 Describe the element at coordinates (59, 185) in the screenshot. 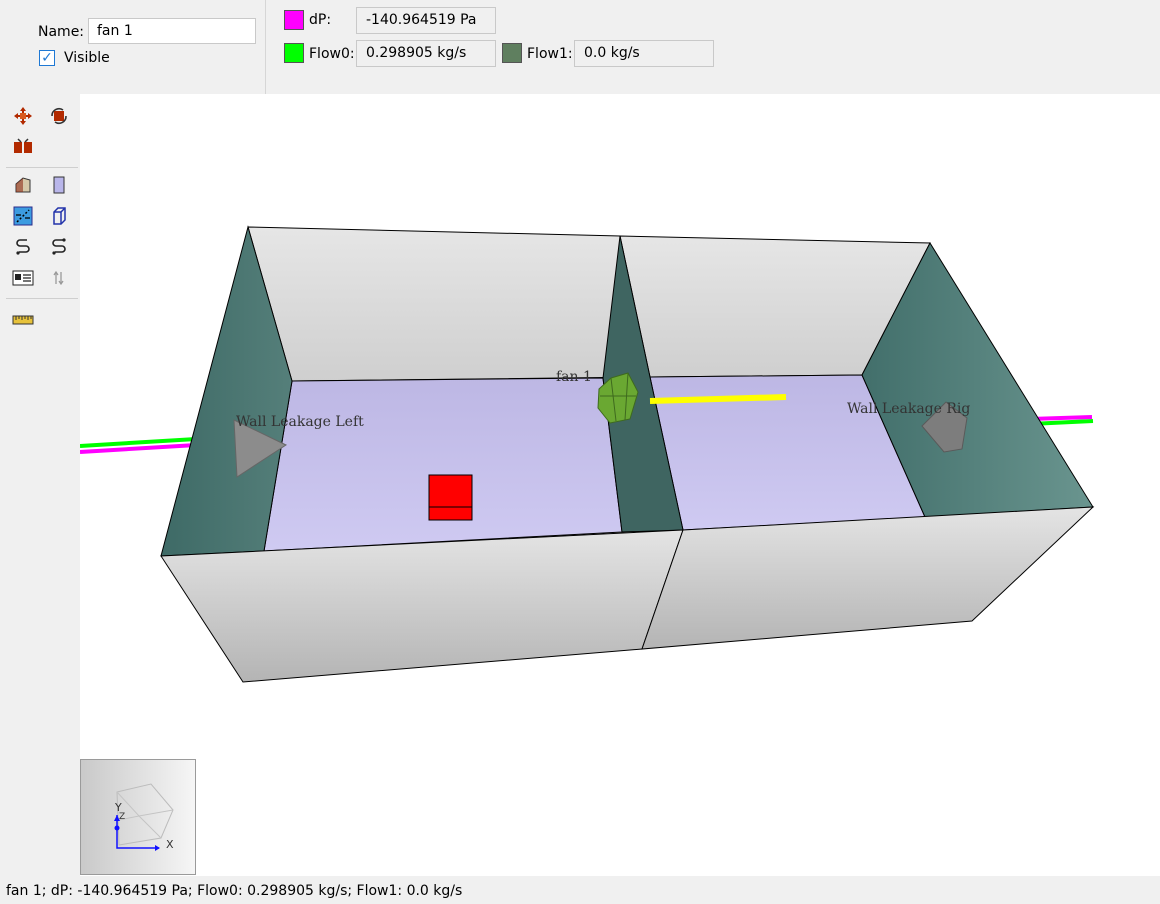

I see `wall-panel-icon` at that location.